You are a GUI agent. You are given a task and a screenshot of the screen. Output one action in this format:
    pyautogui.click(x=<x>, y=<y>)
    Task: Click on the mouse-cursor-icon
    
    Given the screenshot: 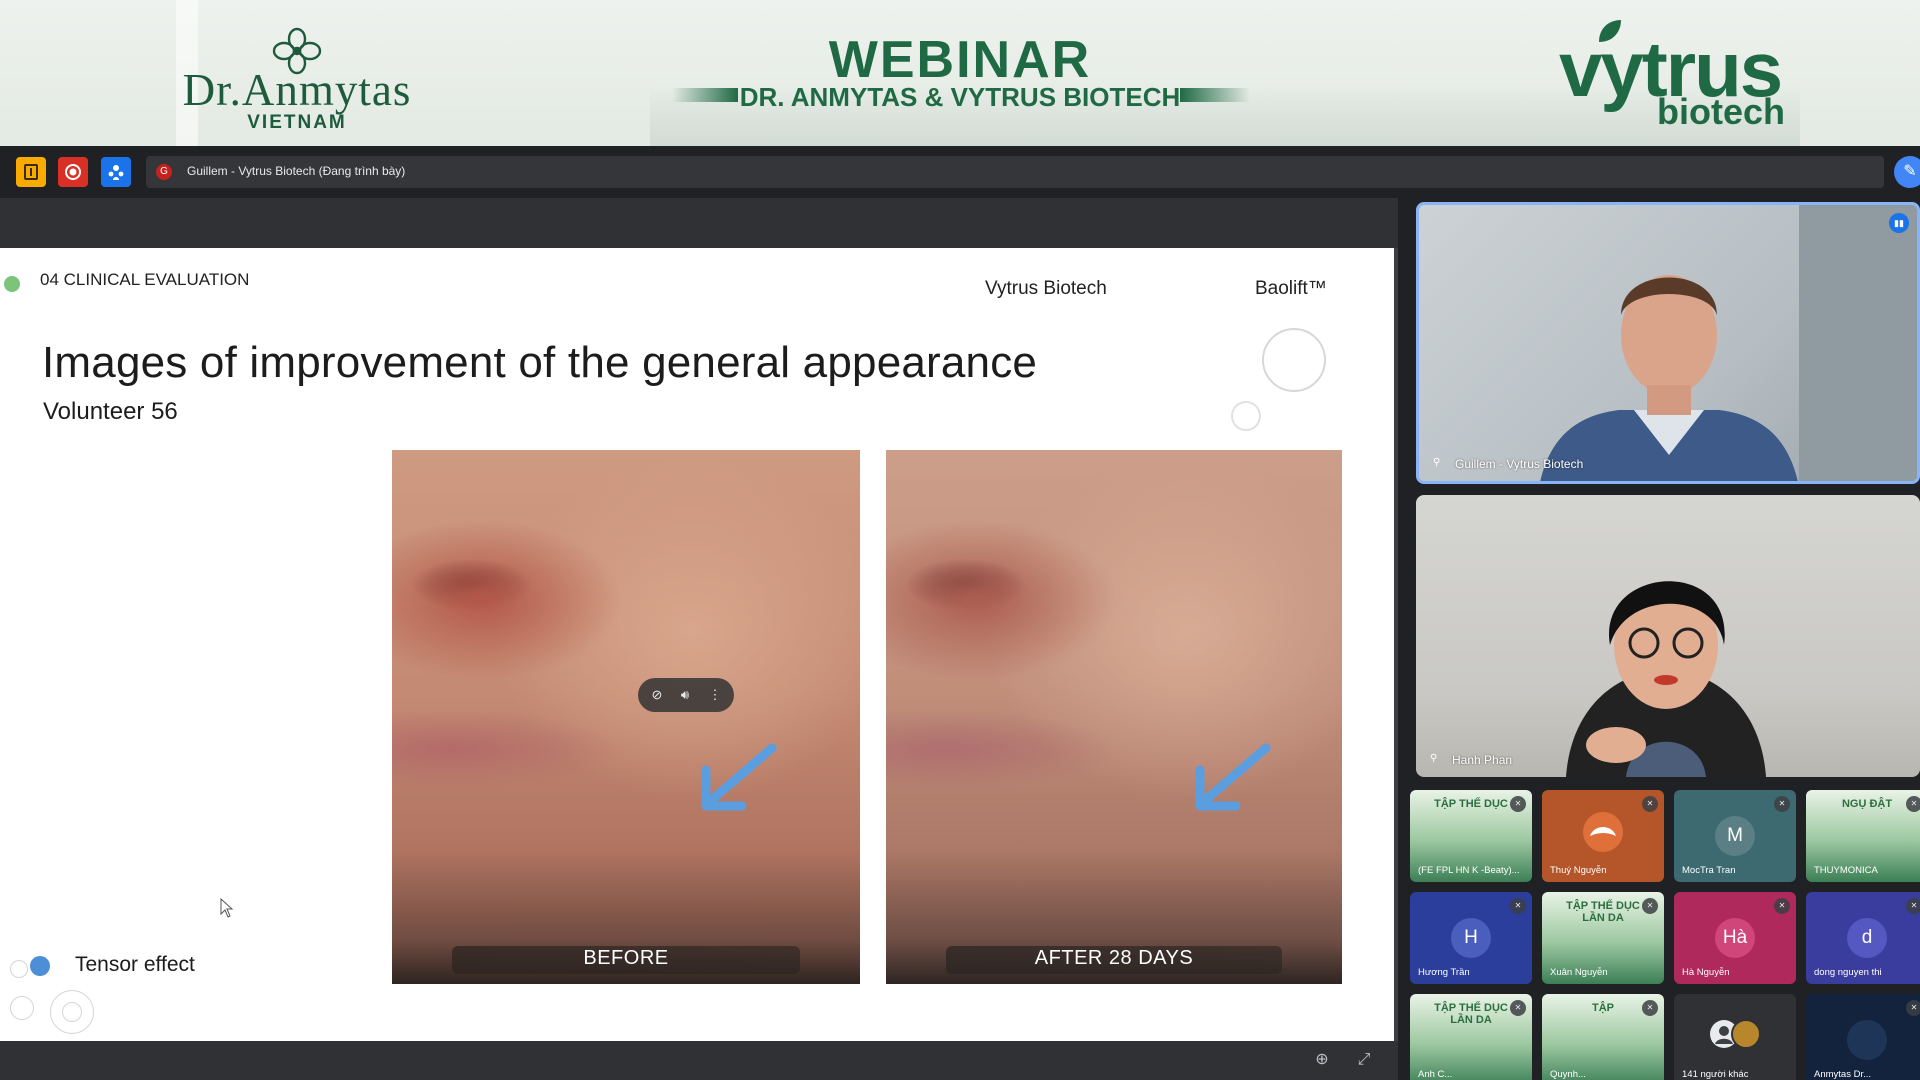 What is the action you would take?
    pyautogui.click(x=227, y=908)
    